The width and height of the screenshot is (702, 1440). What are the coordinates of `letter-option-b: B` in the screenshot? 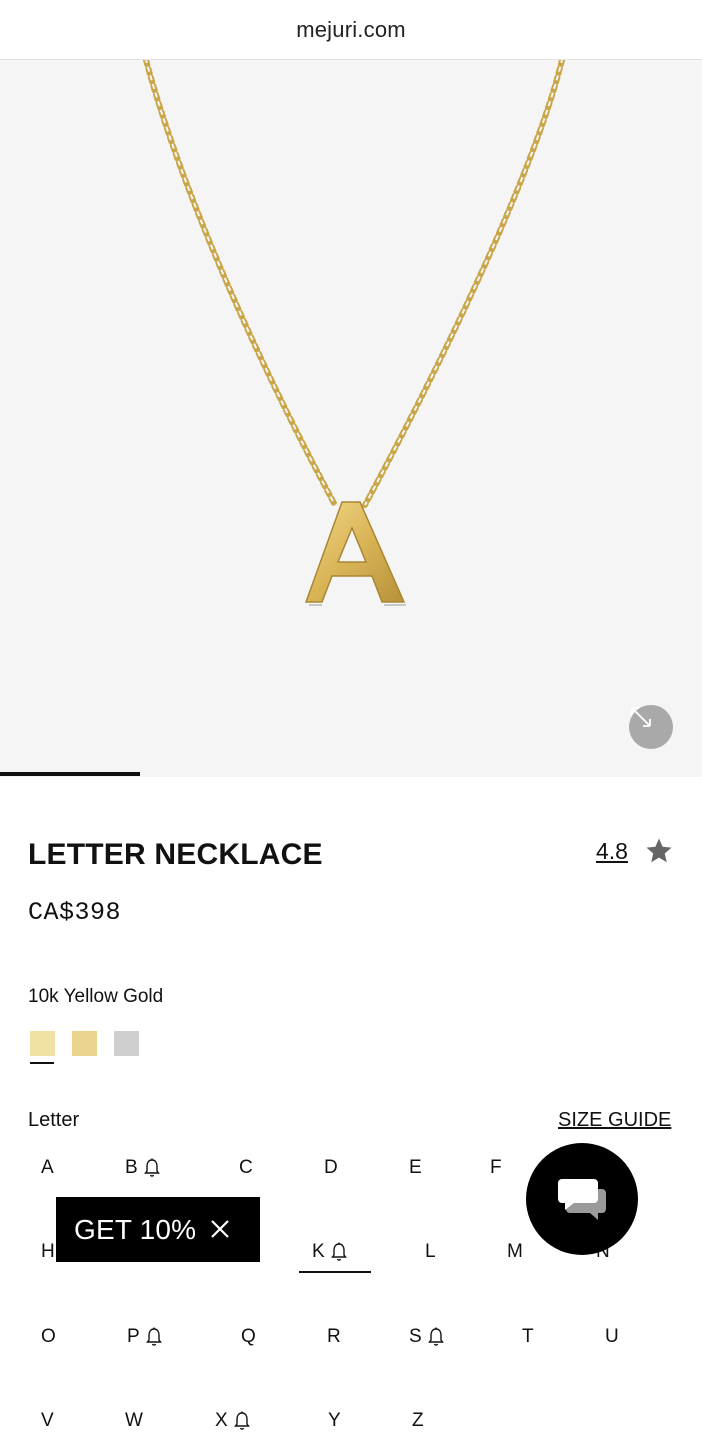 It's located at (142, 1168).